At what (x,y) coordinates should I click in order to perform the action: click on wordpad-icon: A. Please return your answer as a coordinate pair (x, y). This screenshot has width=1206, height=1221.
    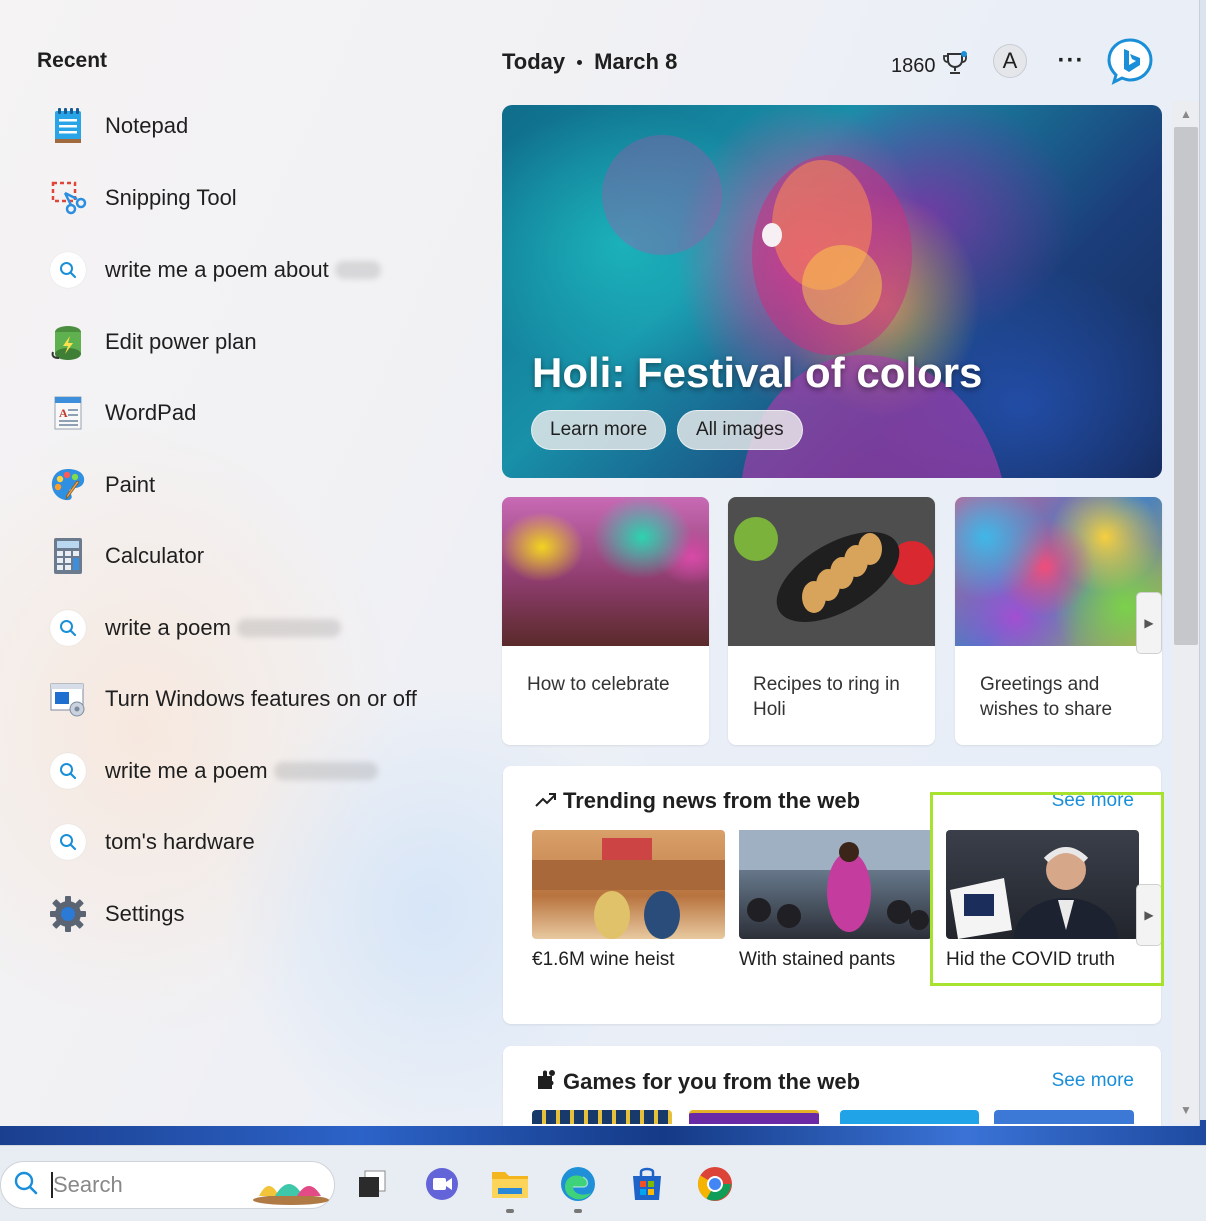
    Looking at the image, I should click on (68, 413).